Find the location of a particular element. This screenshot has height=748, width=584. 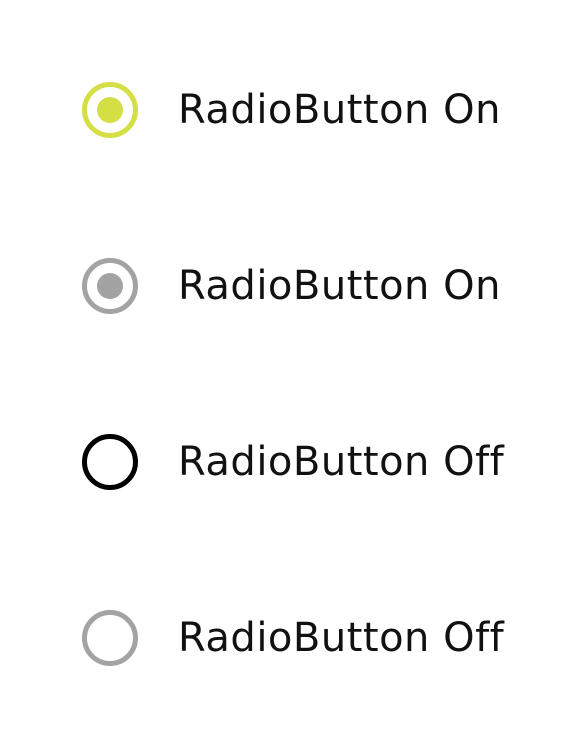

radio-option-off-enabled: RadioButton Off is located at coordinates (293, 462).